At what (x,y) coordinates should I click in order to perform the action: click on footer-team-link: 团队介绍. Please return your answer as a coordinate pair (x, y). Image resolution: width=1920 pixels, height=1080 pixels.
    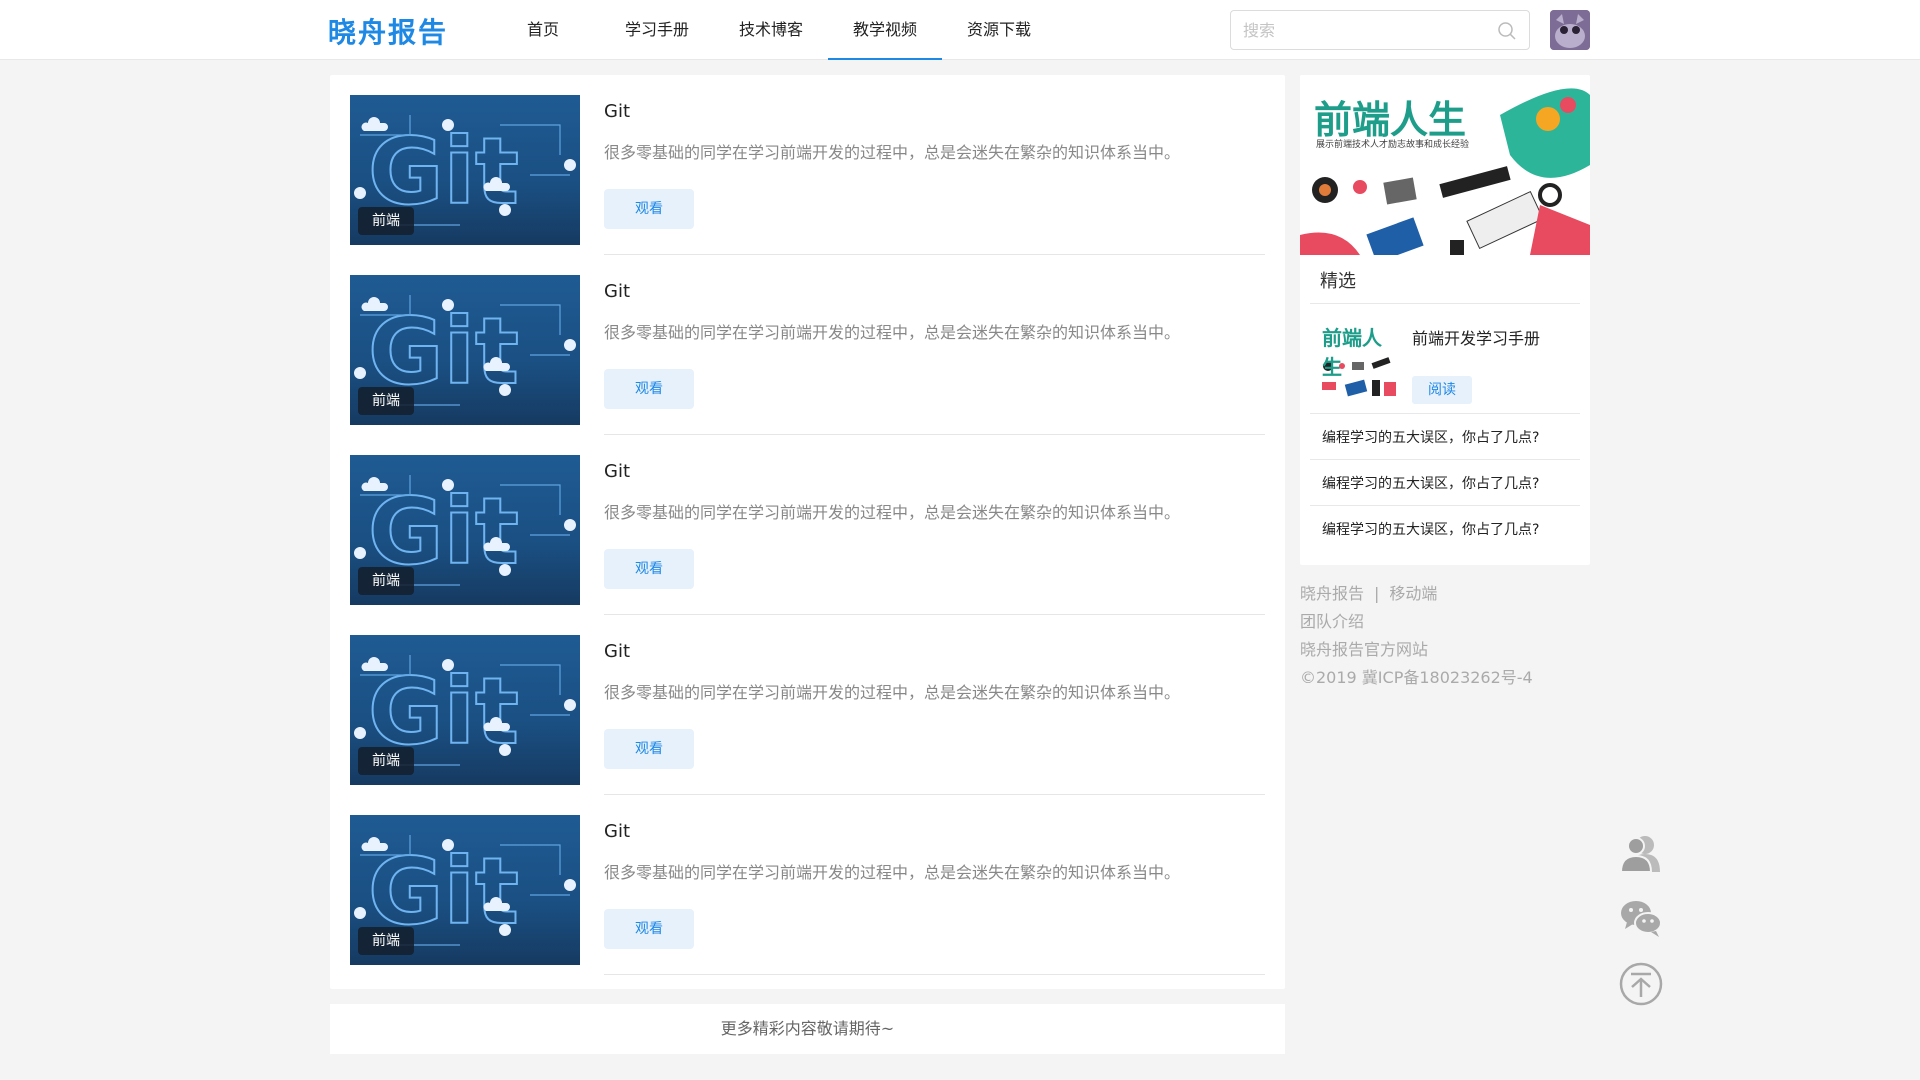
    Looking at the image, I should click on (1332, 621).